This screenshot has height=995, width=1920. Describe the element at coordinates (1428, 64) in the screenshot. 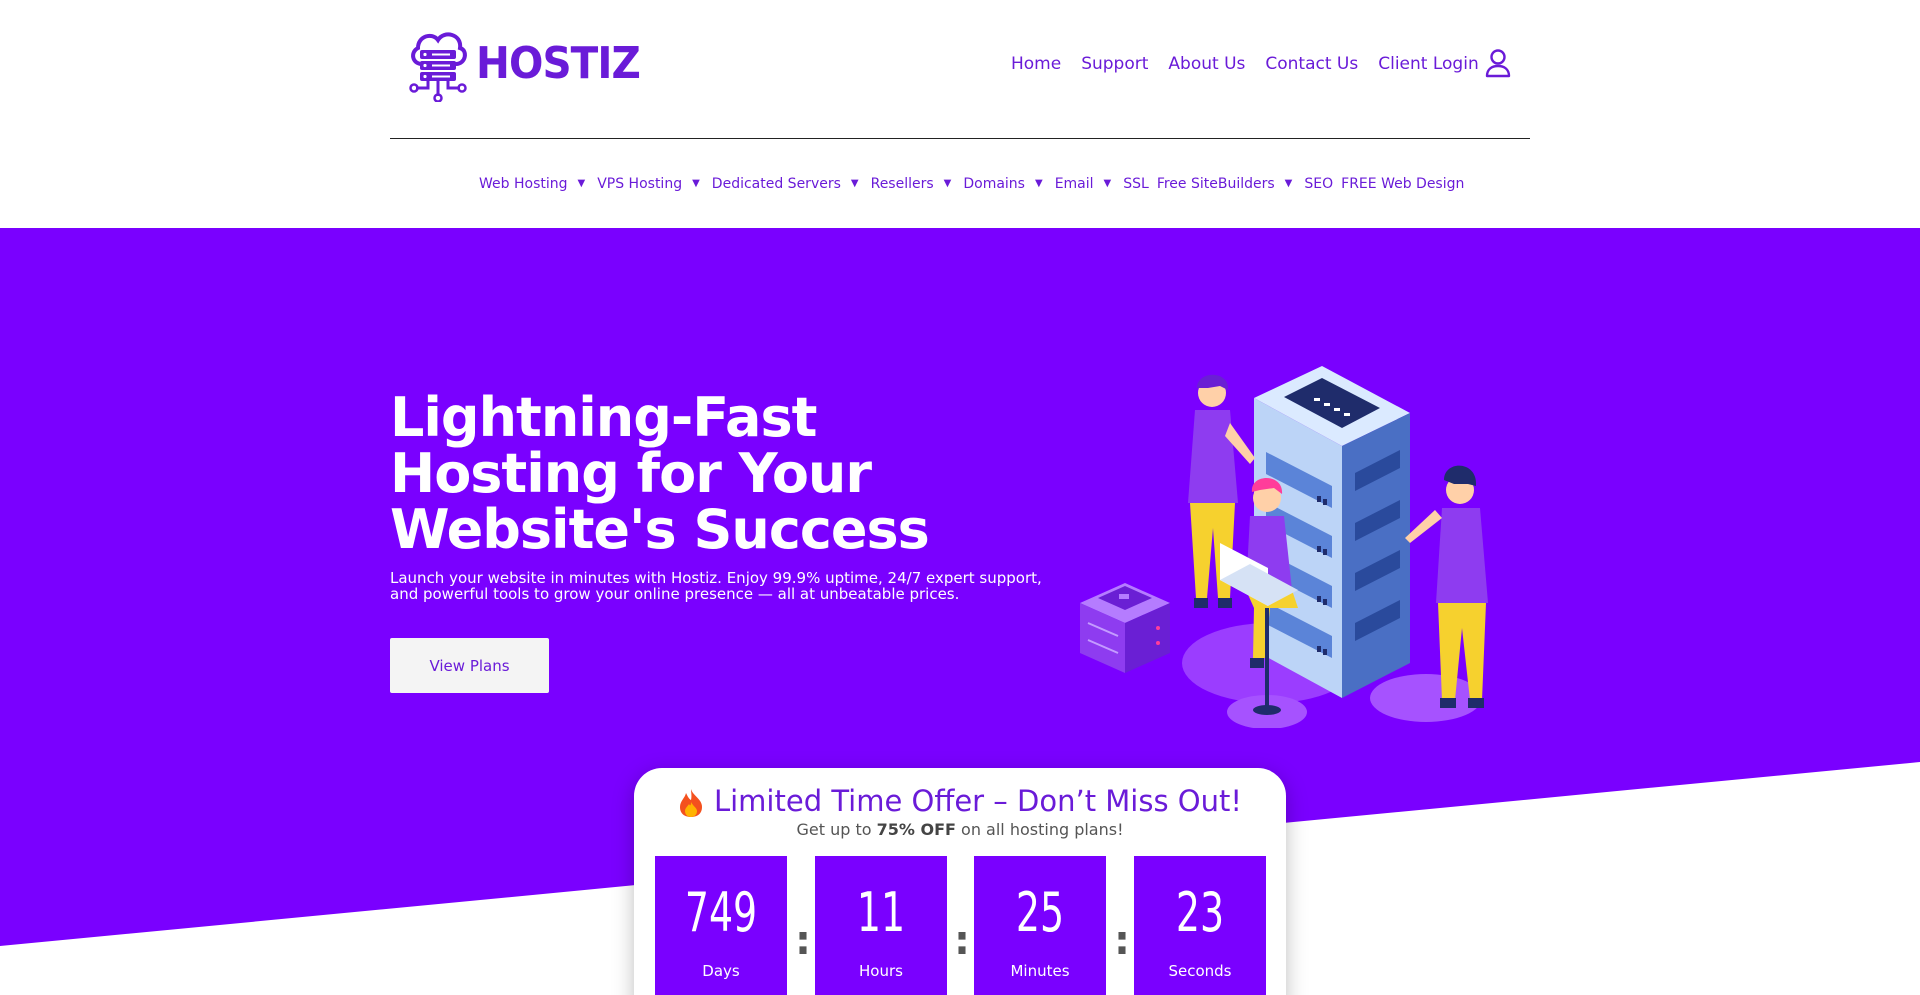

I see `nav-client-login: Client Login` at that location.